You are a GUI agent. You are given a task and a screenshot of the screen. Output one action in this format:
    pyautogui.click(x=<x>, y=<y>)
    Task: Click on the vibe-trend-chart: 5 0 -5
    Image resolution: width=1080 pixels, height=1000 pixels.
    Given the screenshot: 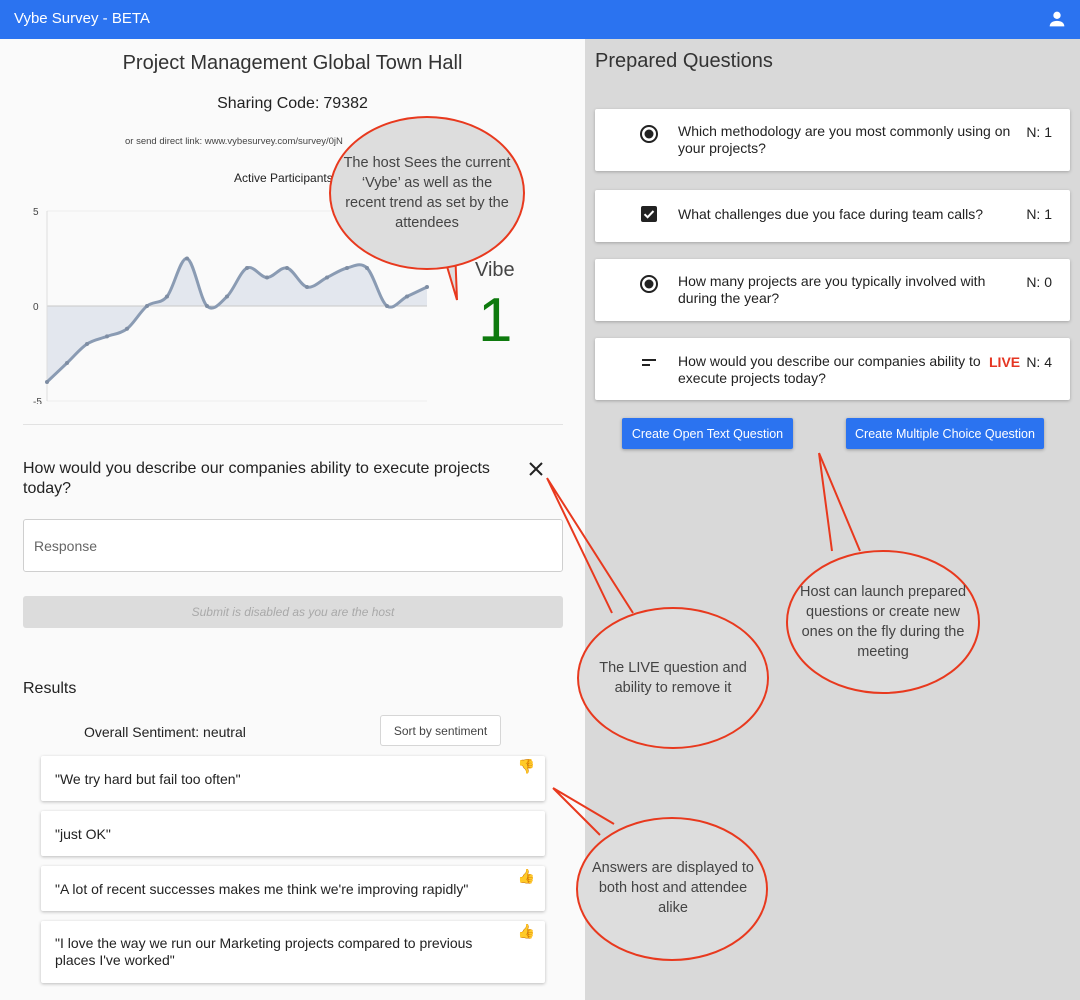 What is the action you would take?
    pyautogui.click(x=231, y=305)
    